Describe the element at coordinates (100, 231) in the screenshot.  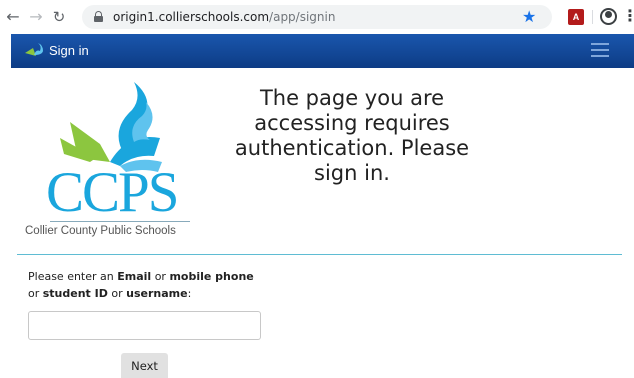
I see `school-name: Collier County Public Schools` at that location.